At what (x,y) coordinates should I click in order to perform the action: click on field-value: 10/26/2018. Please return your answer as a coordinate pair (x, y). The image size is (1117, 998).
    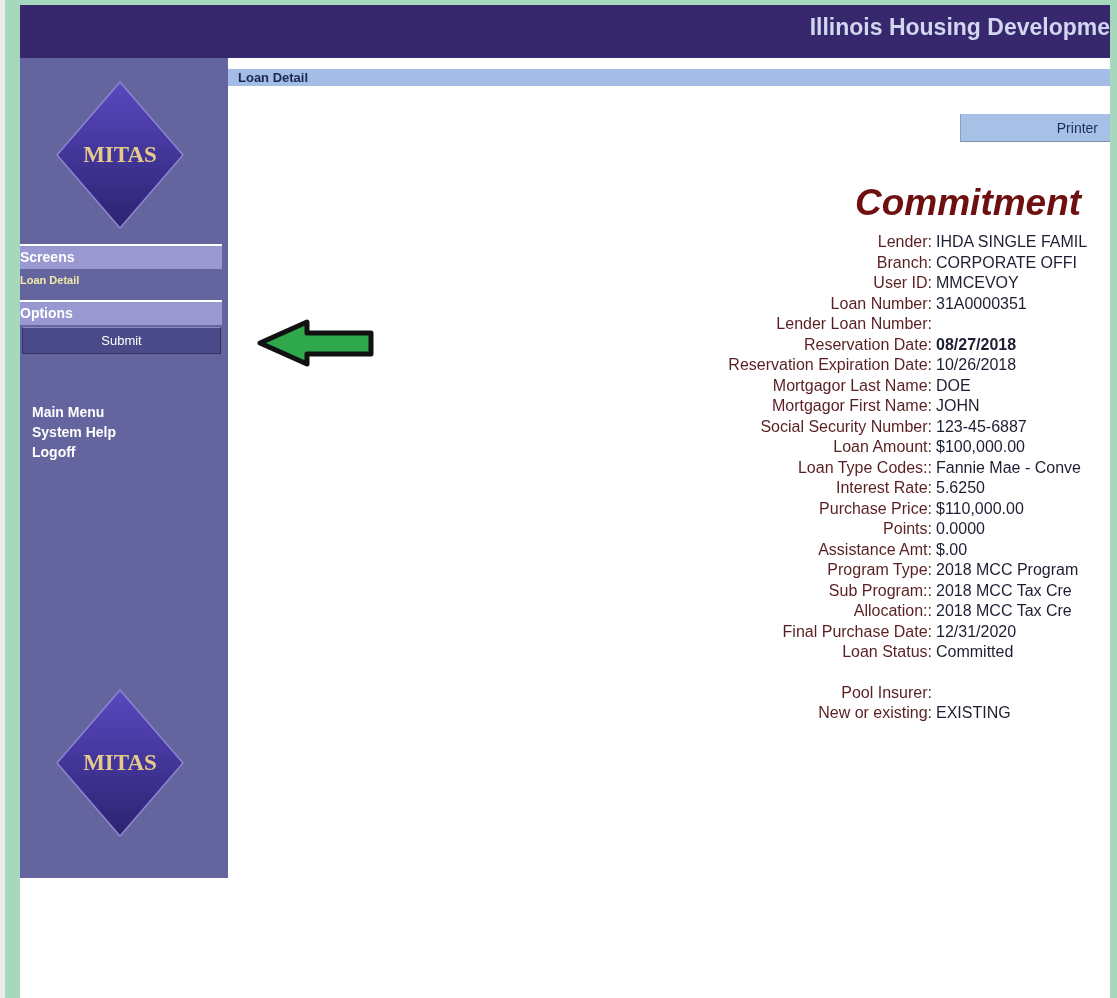
    Looking at the image, I should click on (976, 365).